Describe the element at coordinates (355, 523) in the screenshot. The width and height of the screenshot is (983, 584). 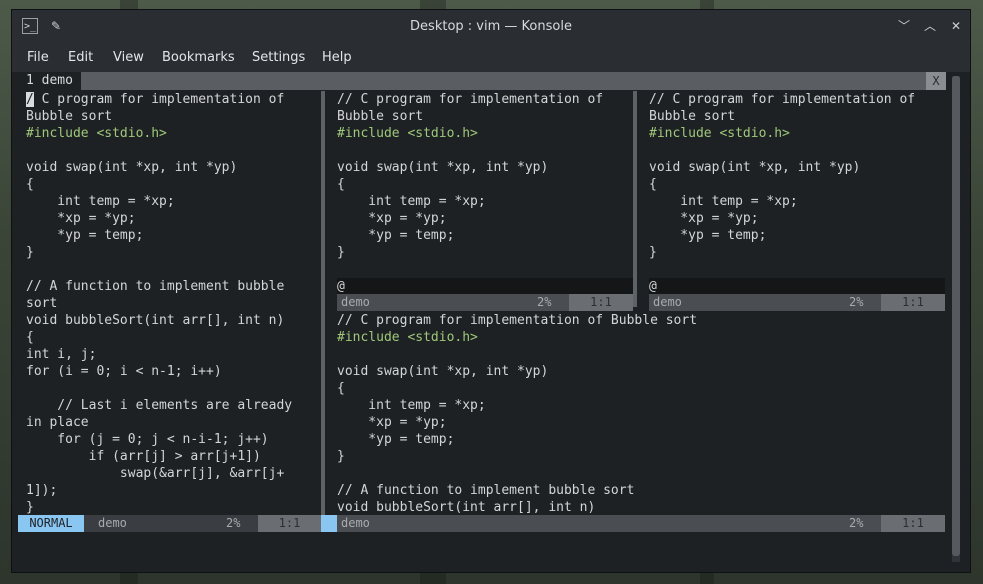
I see `bottom-status-file: demo` at that location.